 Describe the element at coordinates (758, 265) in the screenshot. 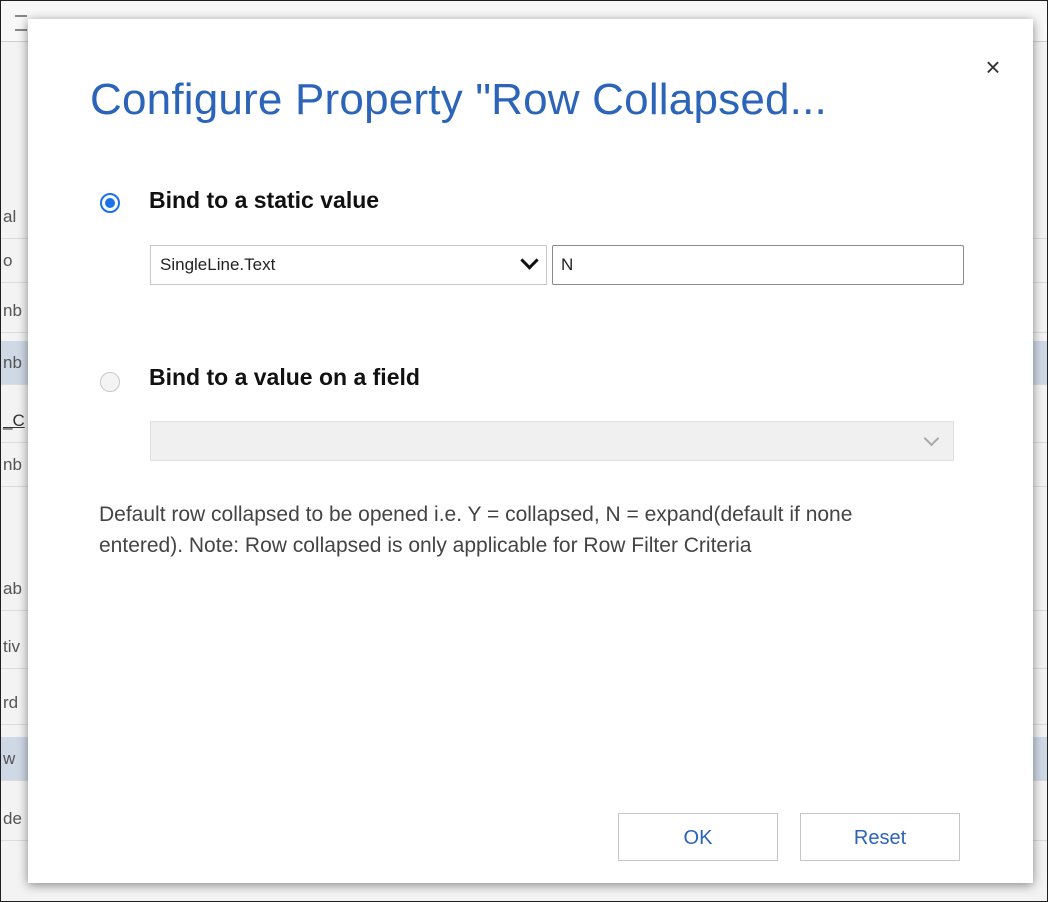

I see `static-value-input` at that location.